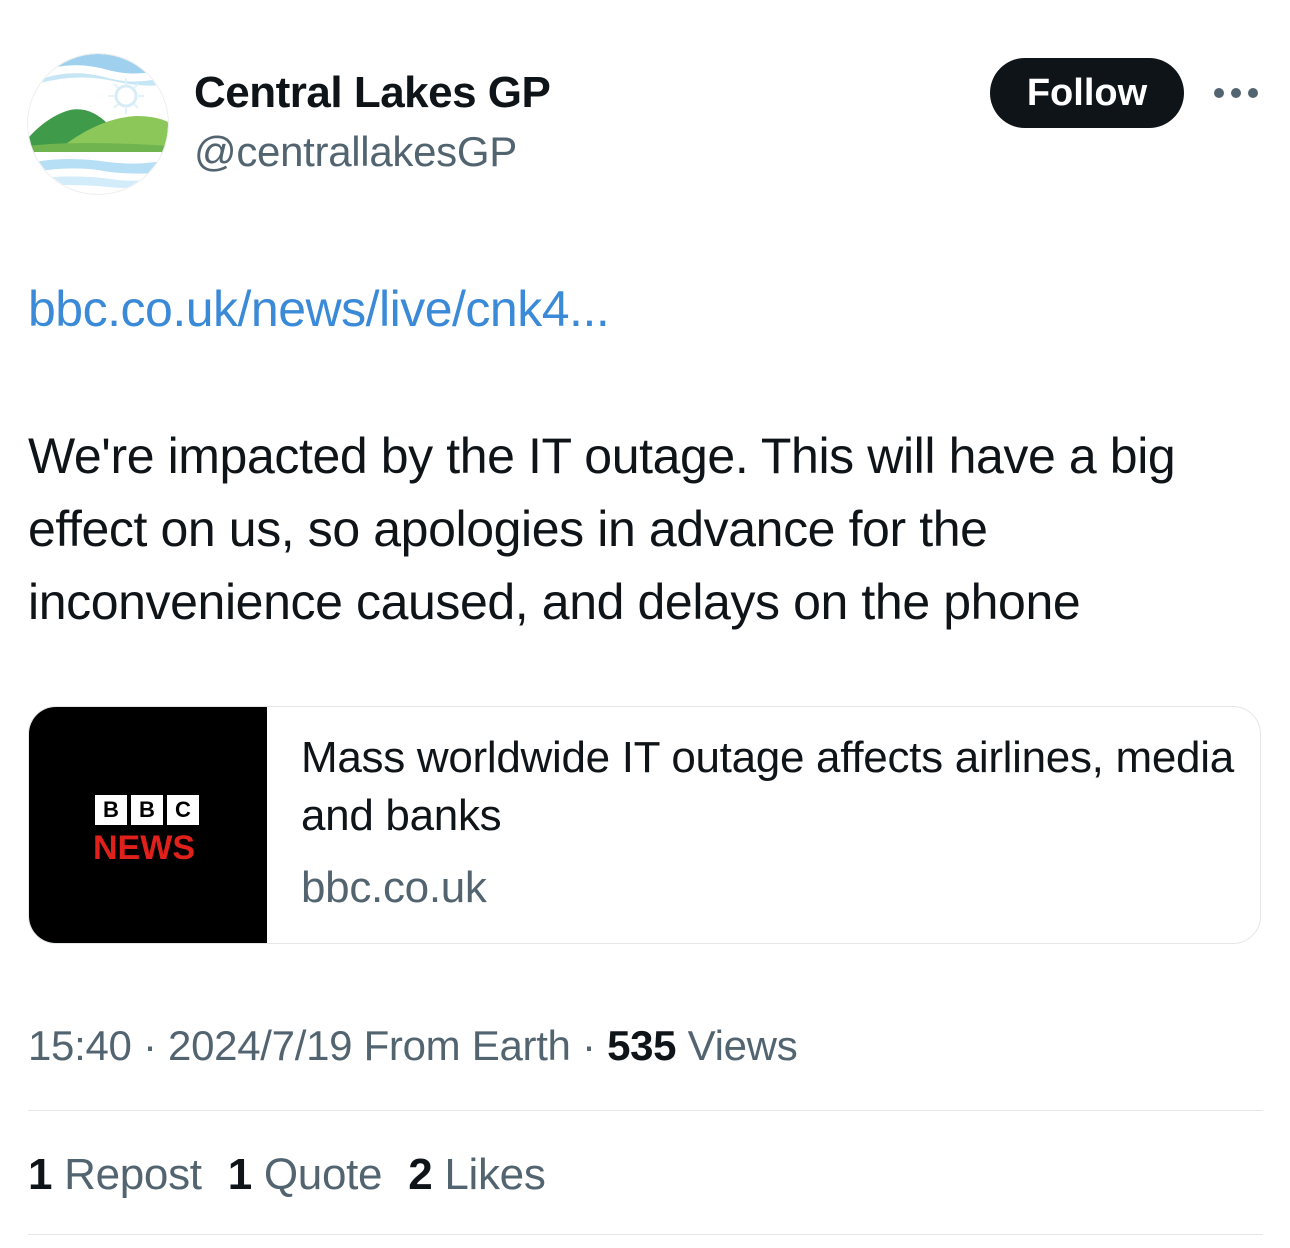  I want to click on card-domain: bbc.co.uk, so click(394, 887).